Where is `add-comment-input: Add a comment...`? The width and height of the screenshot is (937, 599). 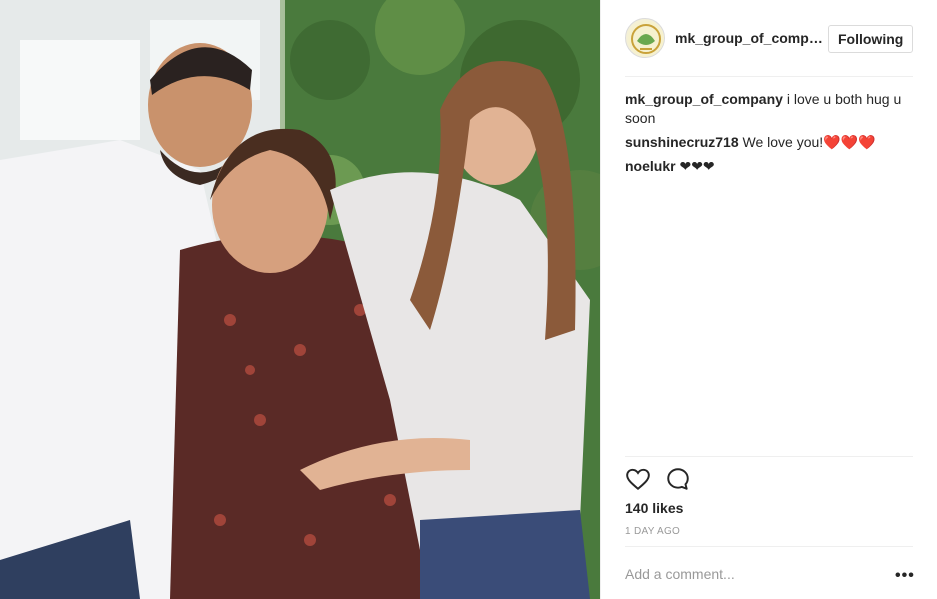 add-comment-input: Add a comment... is located at coordinates (745, 574).